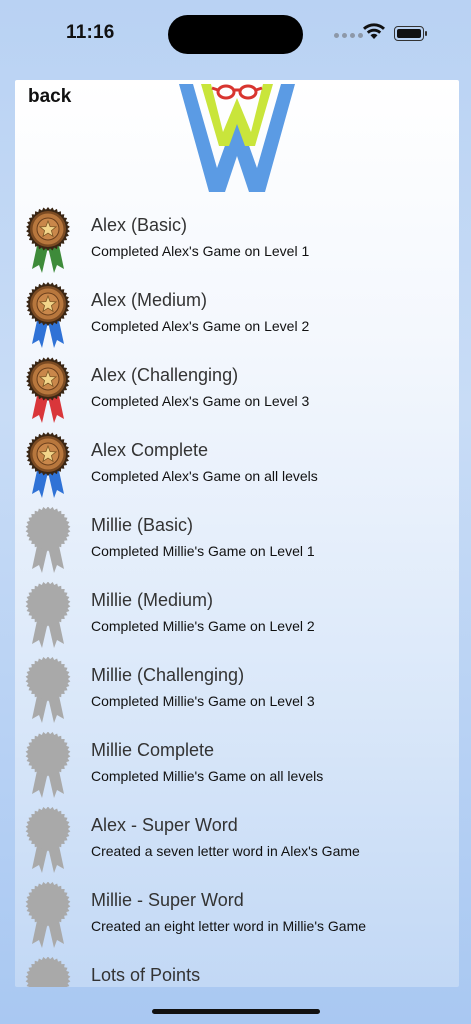 The height and width of the screenshot is (1024, 471). What do you see at coordinates (348, 35) in the screenshot?
I see `signal-dots-icon` at bounding box center [348, 35].